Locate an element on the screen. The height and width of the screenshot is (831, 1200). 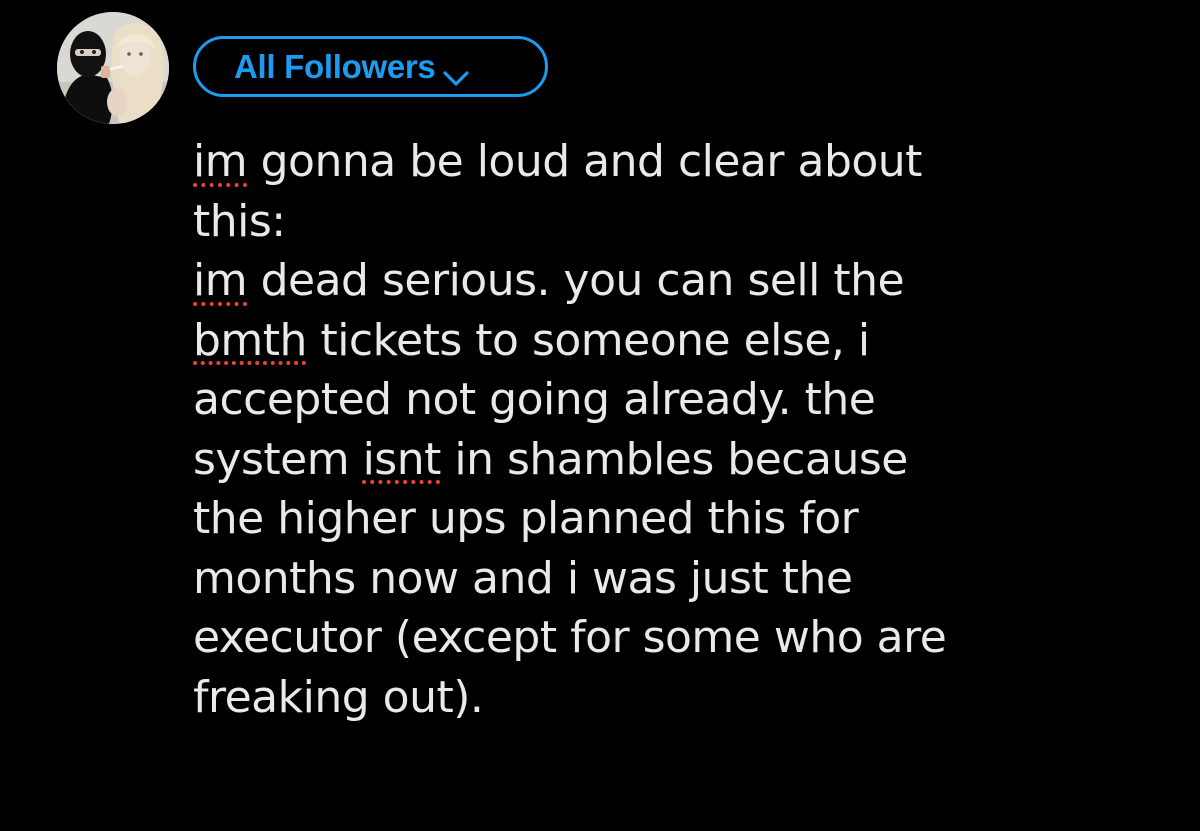
compose-text-line: im dead serious. you can sell the is located at coordinates (549, 280).